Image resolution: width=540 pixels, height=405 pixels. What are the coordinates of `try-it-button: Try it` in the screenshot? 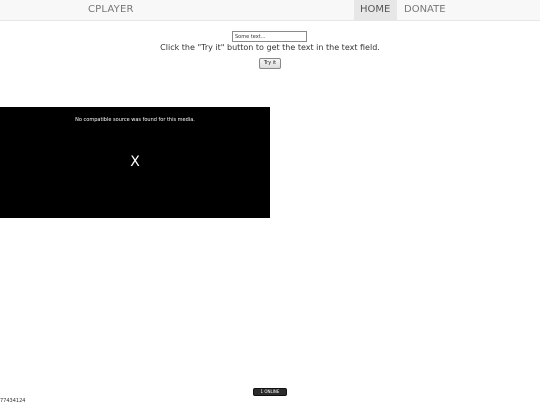 It's located at (270, 63).